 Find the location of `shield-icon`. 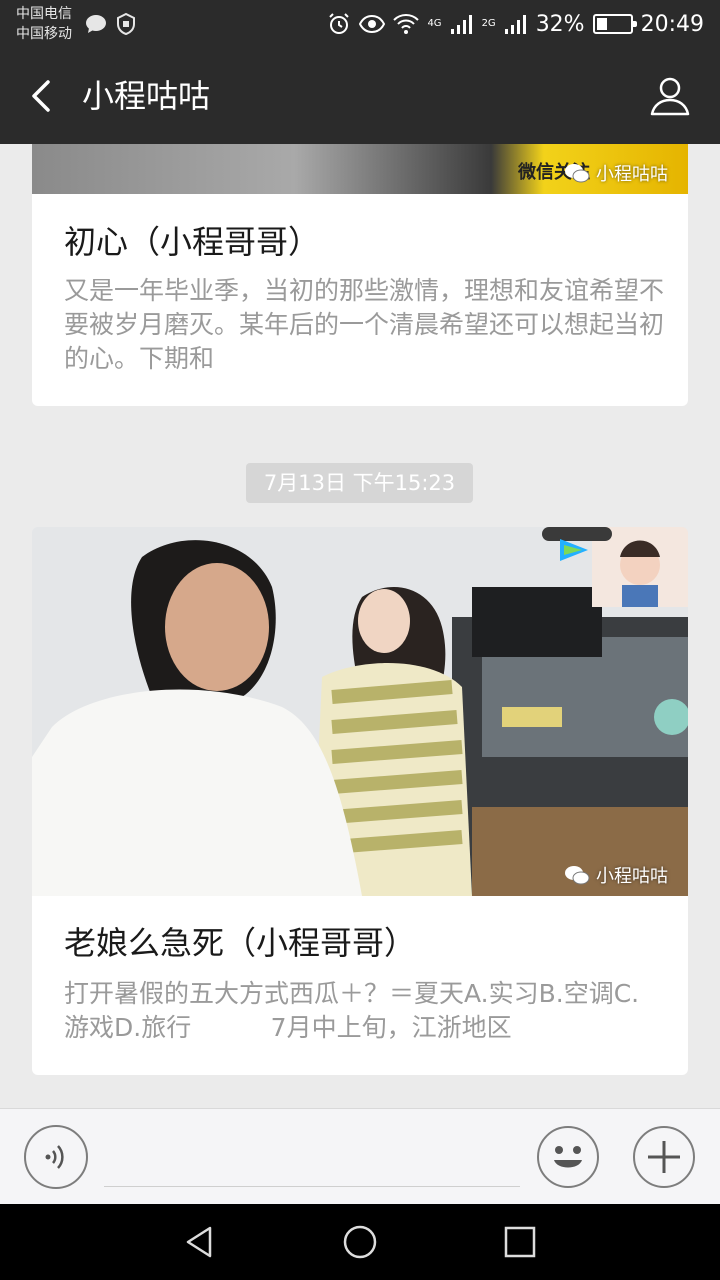

shield-icon is located at coordinates (126, 24).